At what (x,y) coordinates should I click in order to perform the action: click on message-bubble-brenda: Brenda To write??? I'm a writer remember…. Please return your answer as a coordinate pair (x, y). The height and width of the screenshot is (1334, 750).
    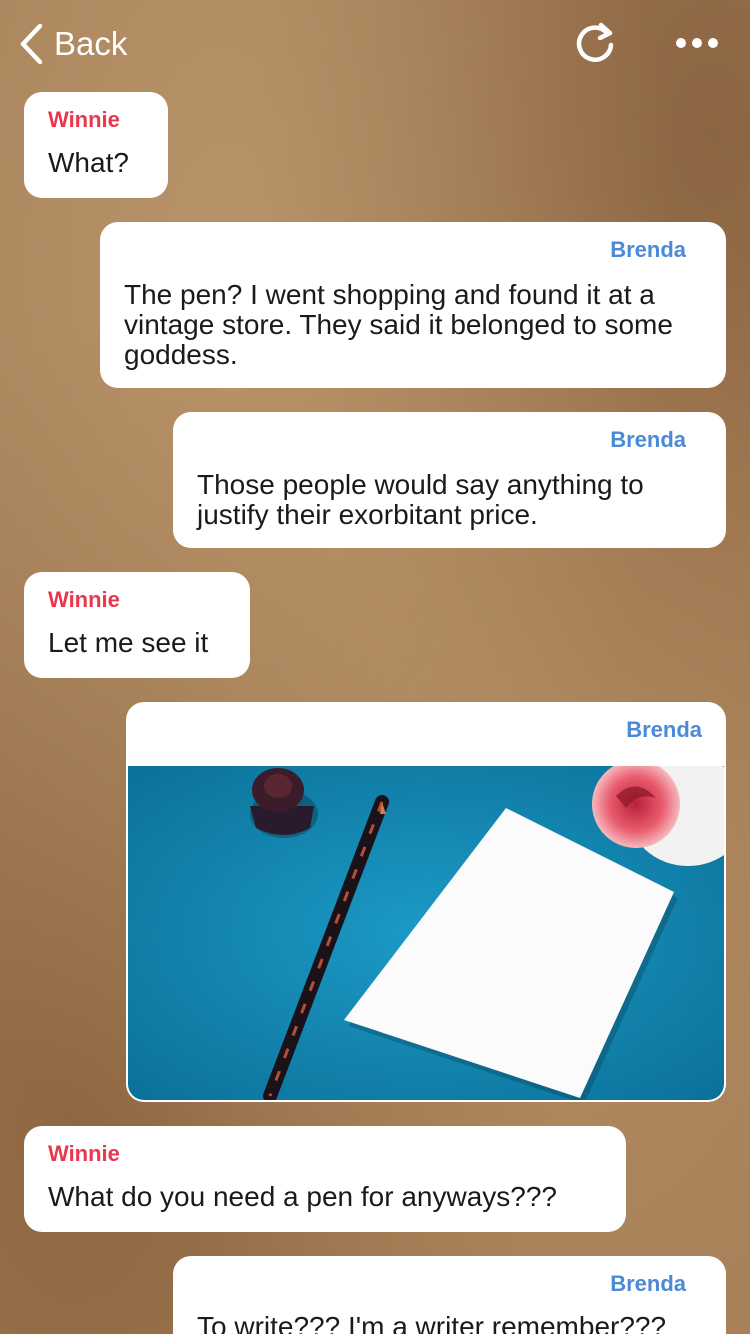
    Looking at the image, I should click on (449, 1295).